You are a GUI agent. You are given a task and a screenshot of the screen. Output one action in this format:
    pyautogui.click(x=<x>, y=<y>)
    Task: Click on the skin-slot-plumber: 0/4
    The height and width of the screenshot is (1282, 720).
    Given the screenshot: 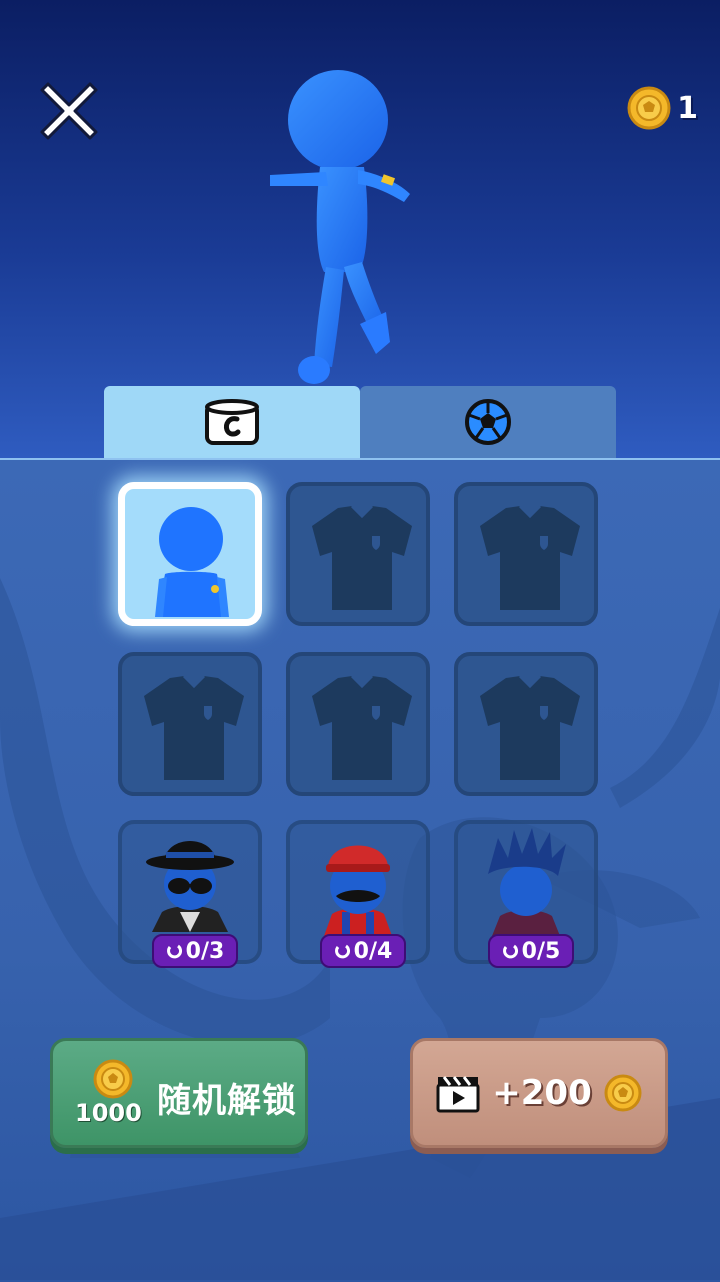 What is the action you would take?
    pyautogui.click(x=358, y=894)
    